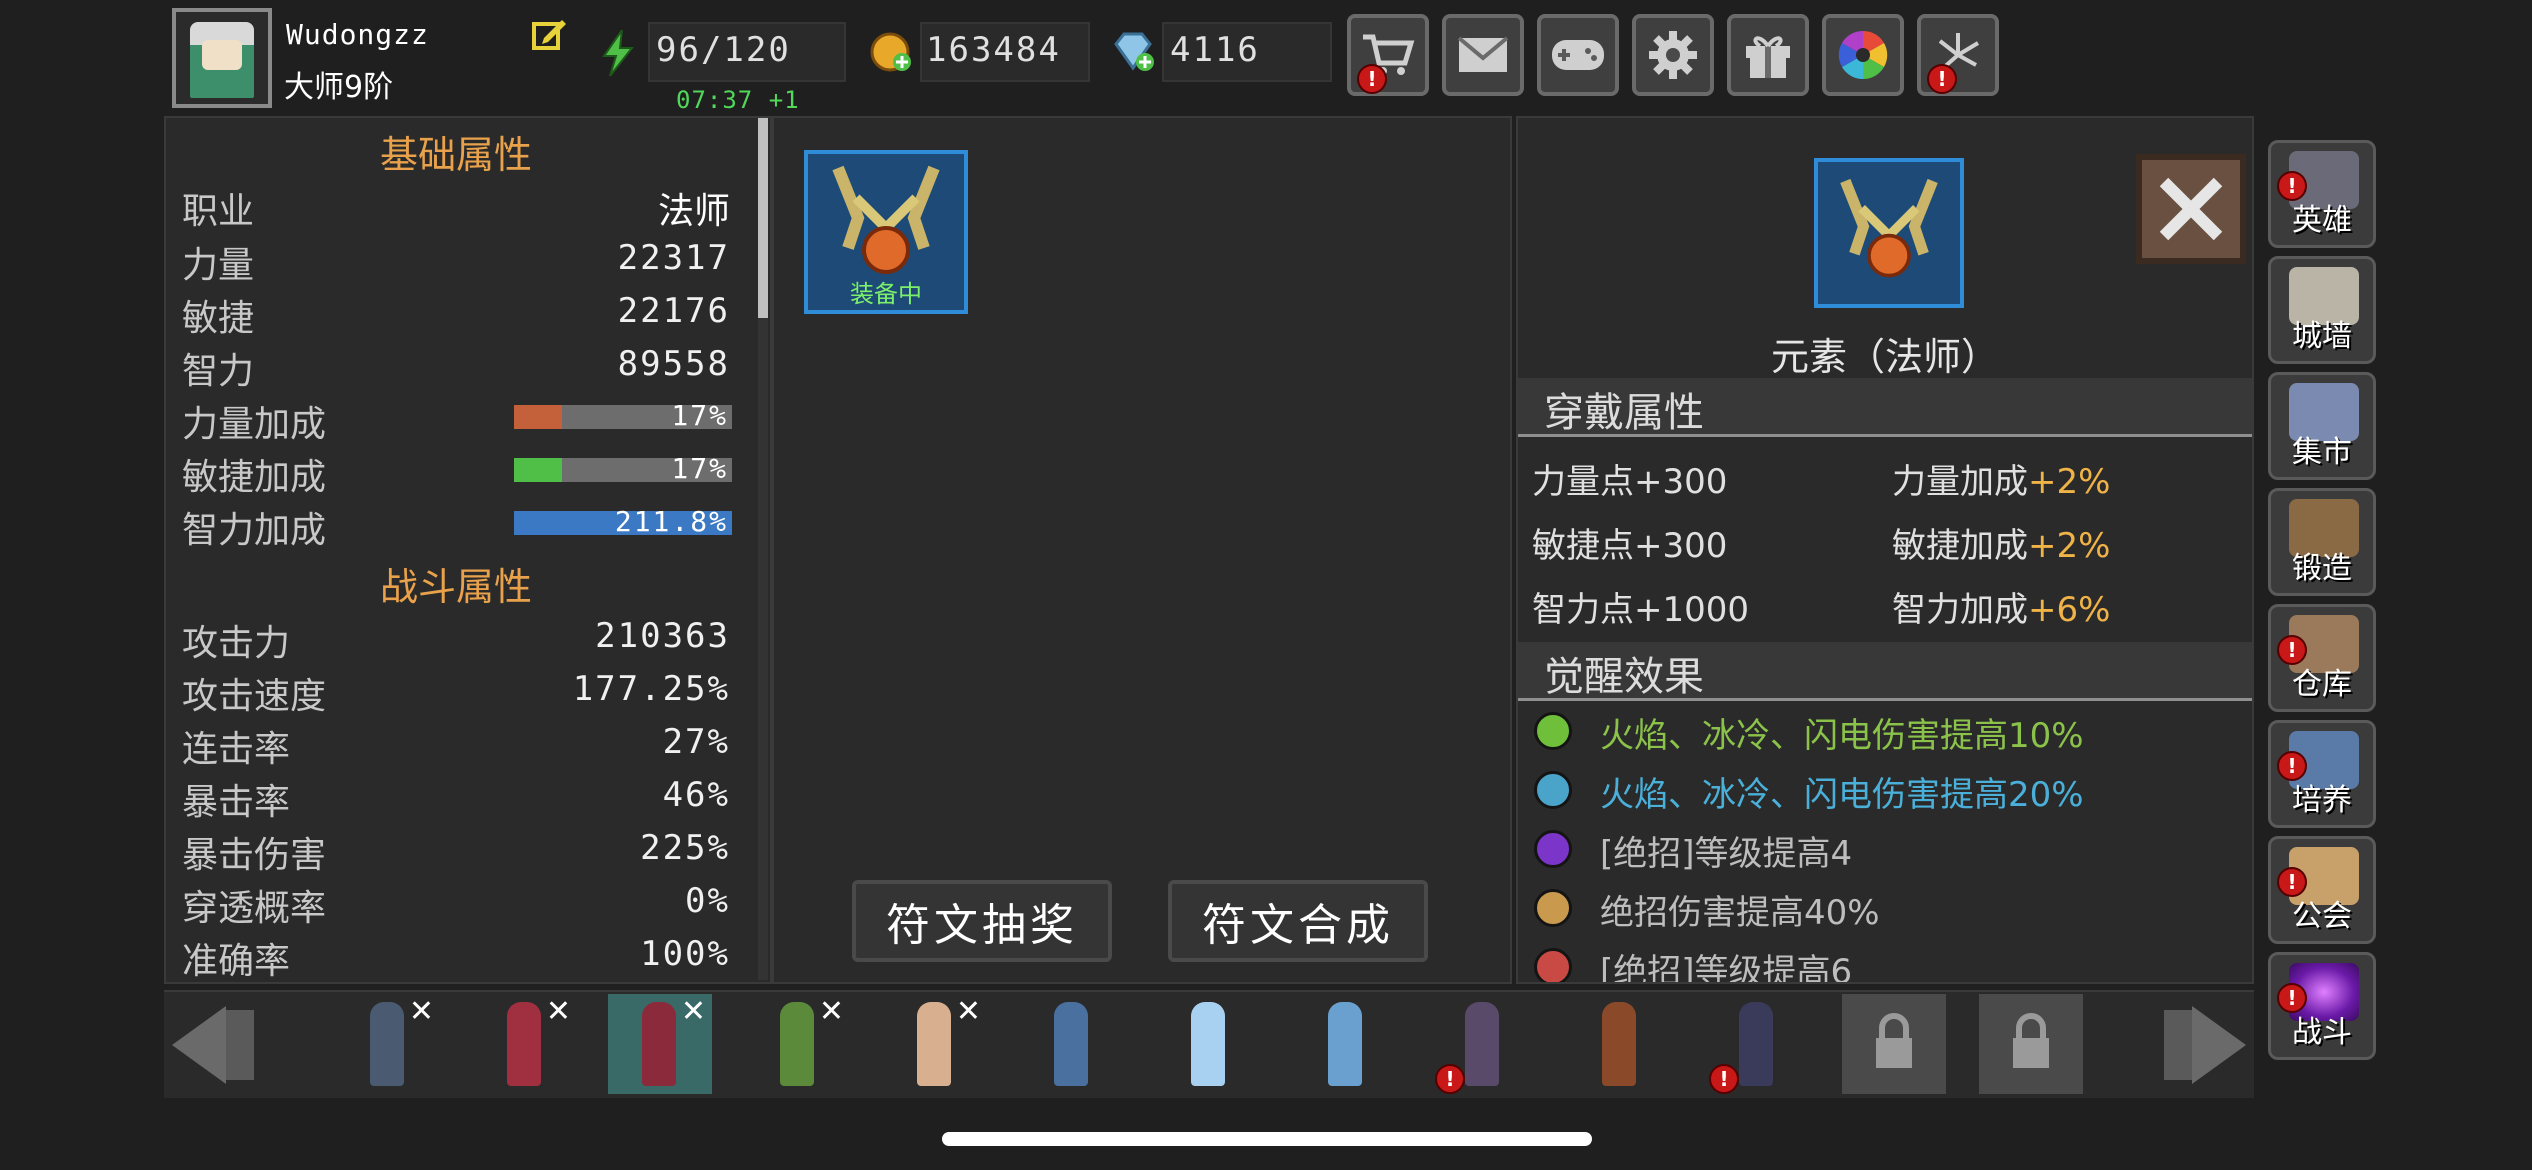 This screenshot has height=1170, width=2532. I want to click on aspd-value: 177.25%, so click(651, 689).